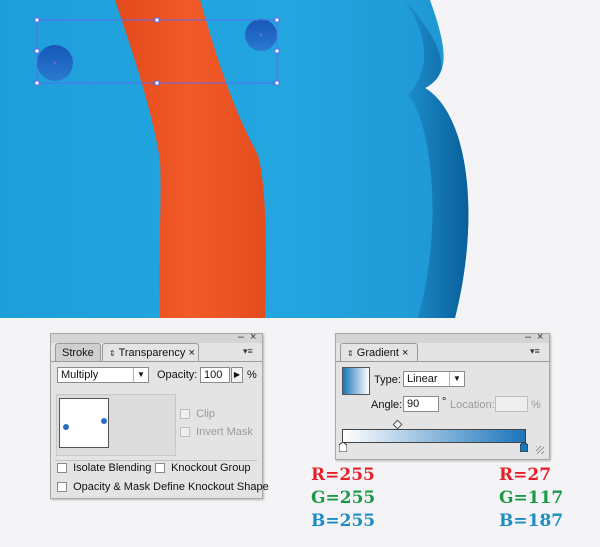 The image size is (600, 547). What do you see at coordinates (413, 404) in the screenshot?
I see `angle-value: 90` at bounding box center [413, 404].